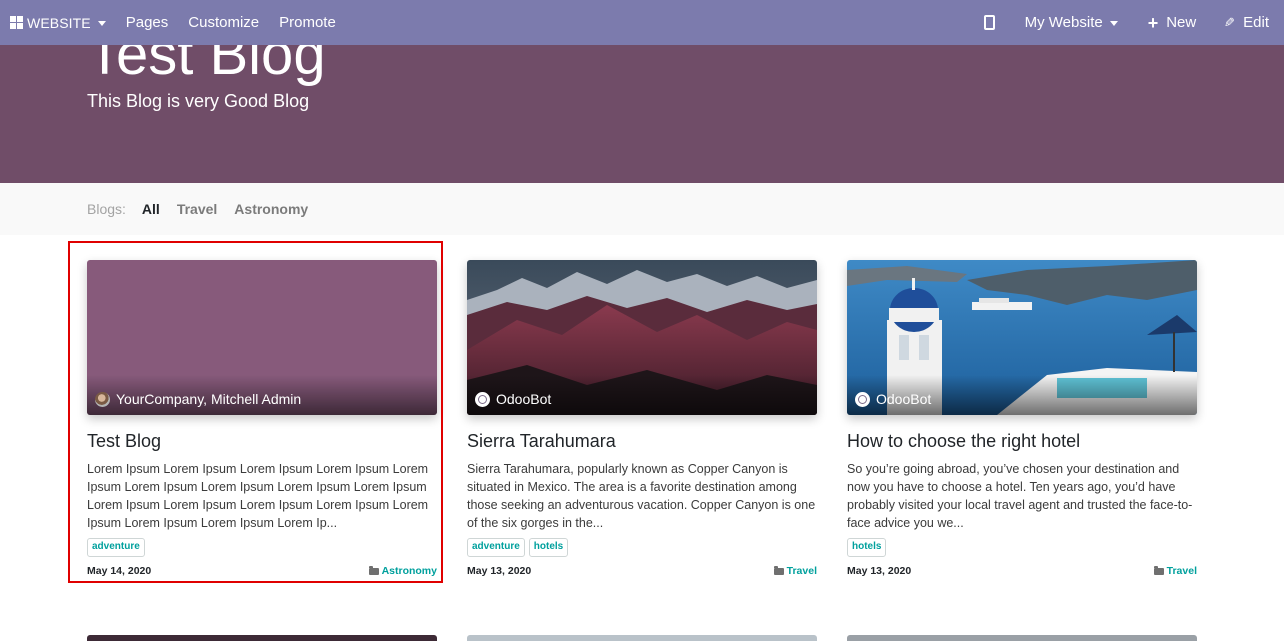 The height and width of the screenshot is (641, 1284). I want to click on post-category-link: Astronomy, so click(402, 571).